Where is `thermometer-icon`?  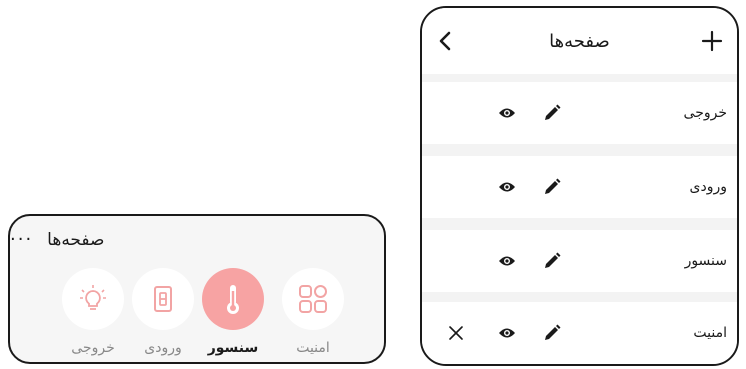 thermometer-icon is located at coordinates (233, 299).